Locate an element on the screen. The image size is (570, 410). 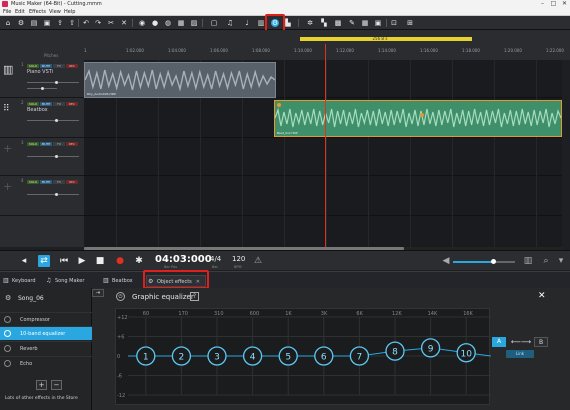
music-note-icon: ♫ is located at coordinates (230, 23).